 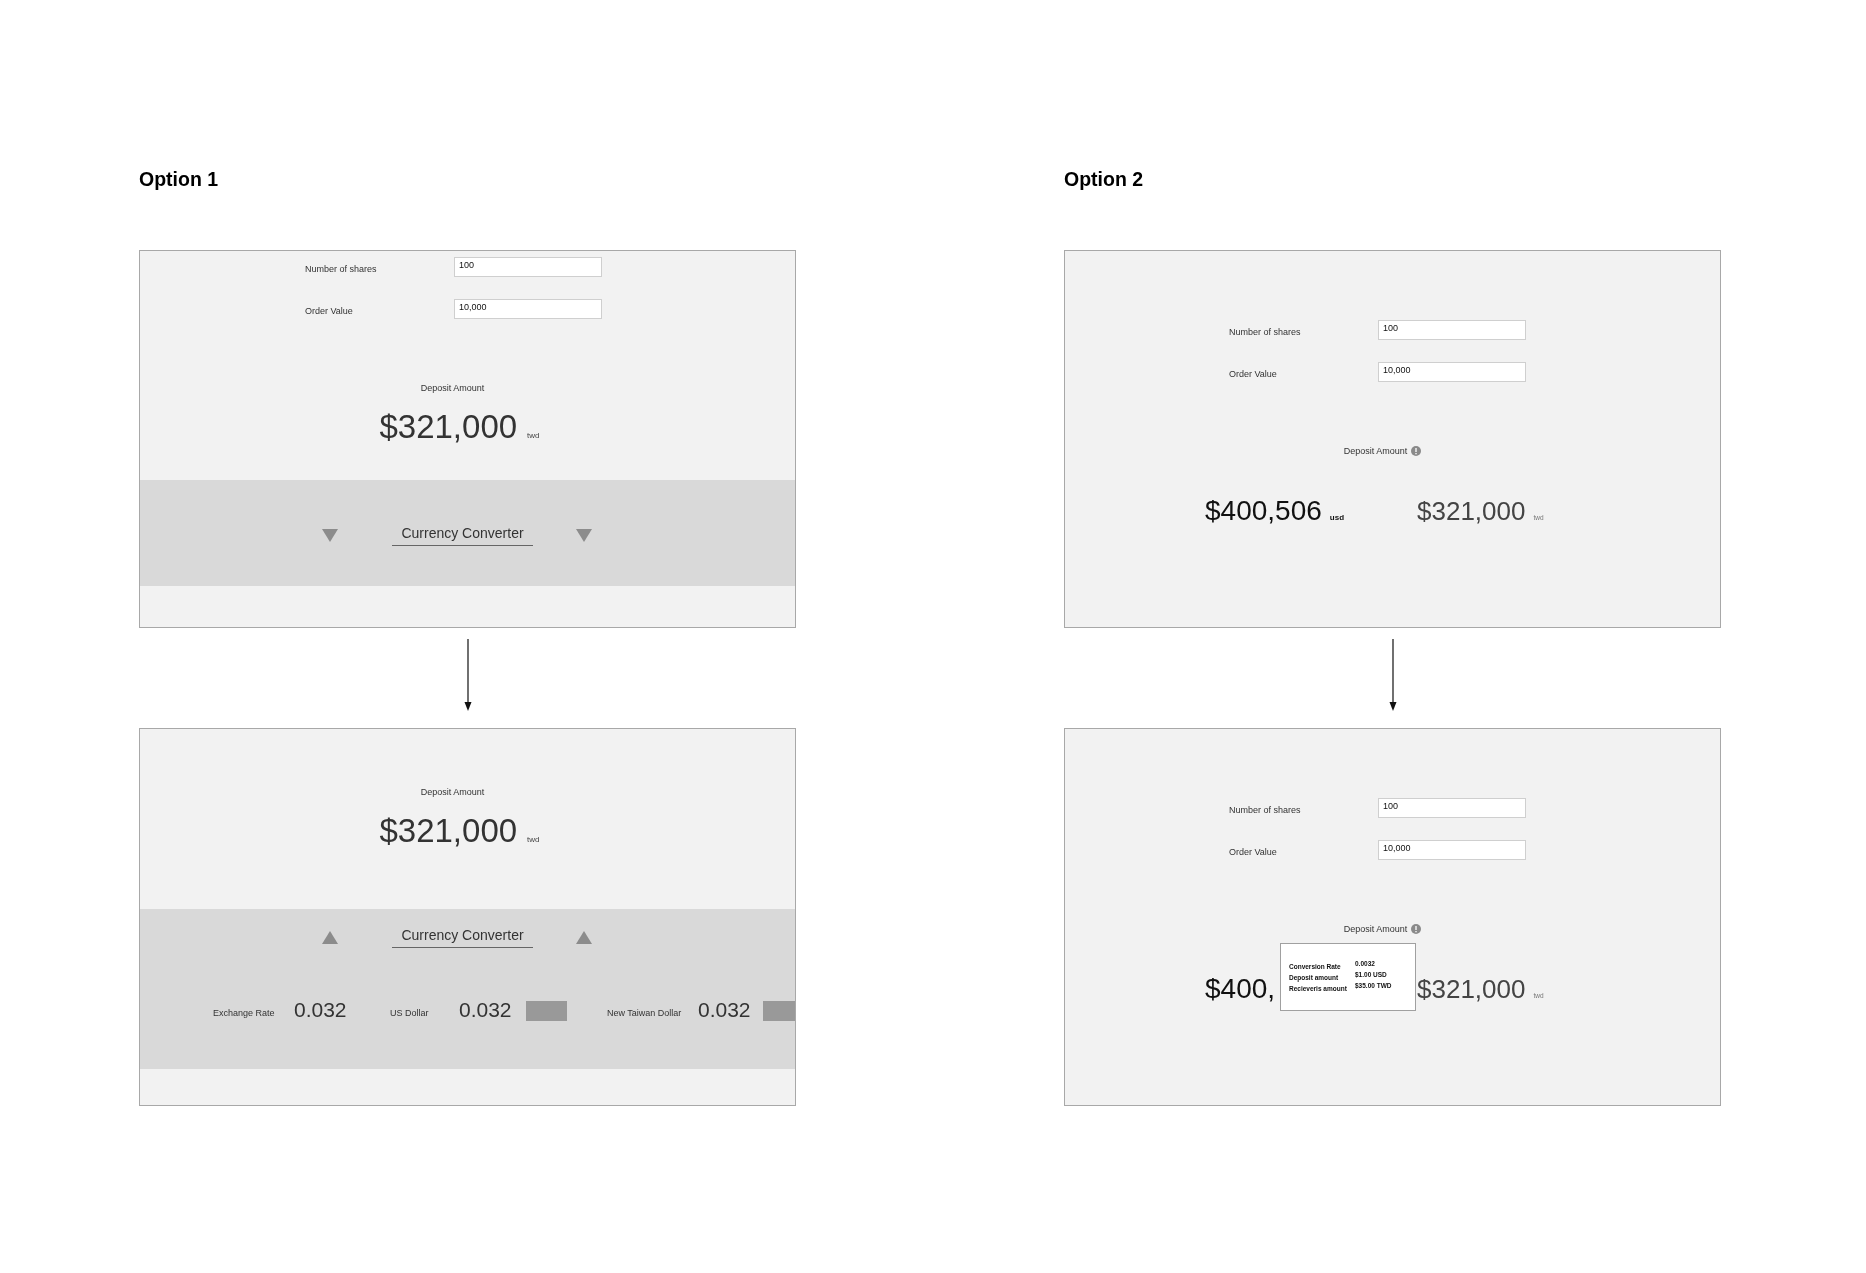 I want to click on rate-label: New Taiwan Dollar, so click(x=644, y=1013).